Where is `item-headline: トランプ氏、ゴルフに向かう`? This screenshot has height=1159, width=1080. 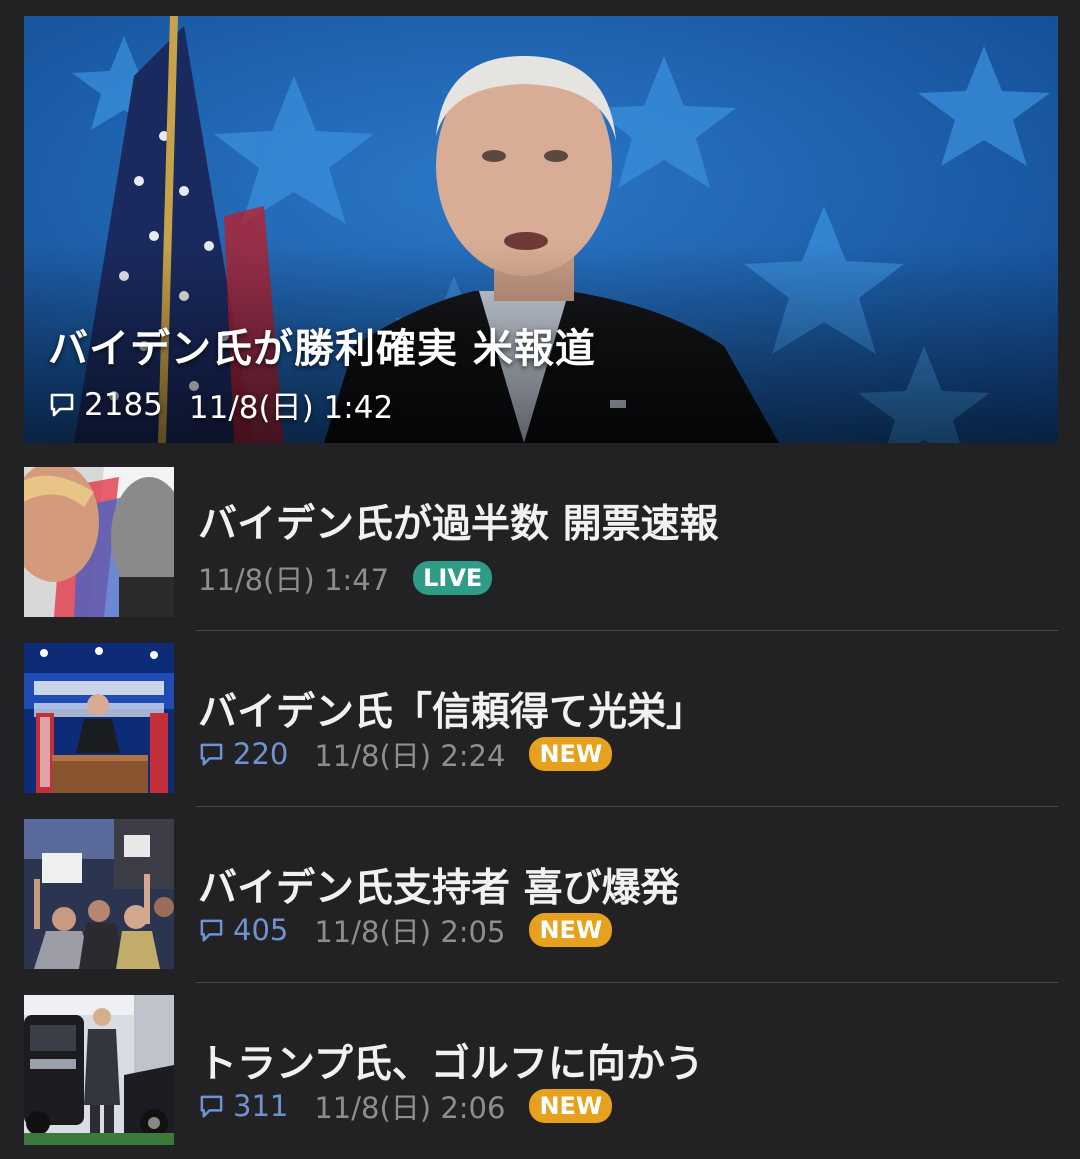 item-headline: トランプ氏、ゴルフに向かう is located at coordinates (451, 1064).